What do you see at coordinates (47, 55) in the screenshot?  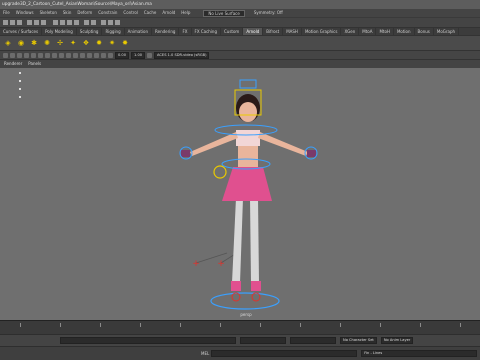 I see `resolution-gate-icon` at bounding box center [47, 55].